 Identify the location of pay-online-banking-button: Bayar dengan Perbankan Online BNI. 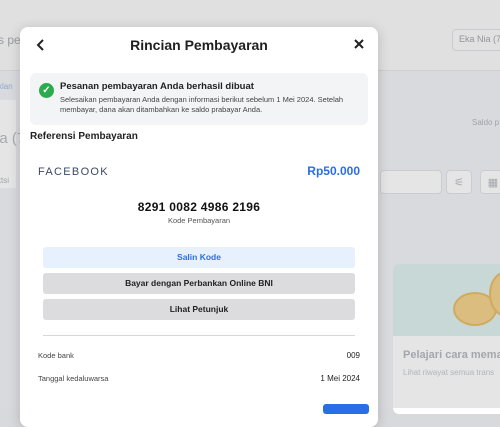
(199, 283).